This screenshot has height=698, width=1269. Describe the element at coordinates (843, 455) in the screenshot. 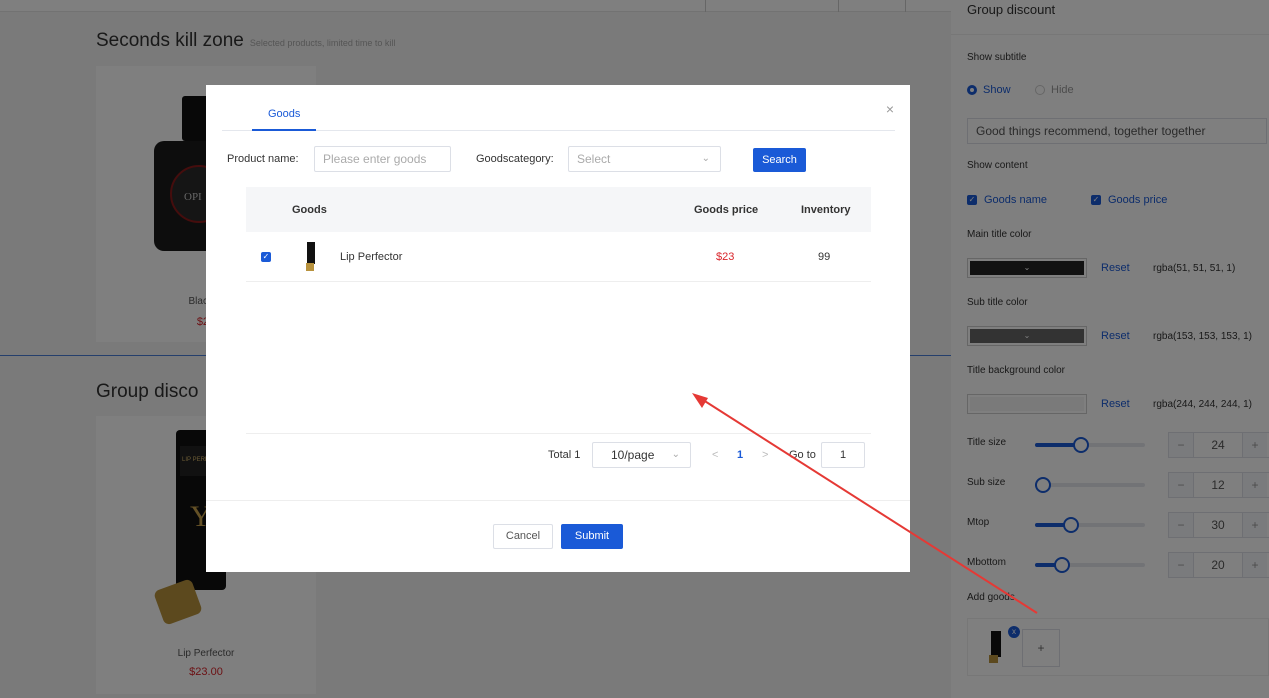

I see `goto-page-input: 1` at that location.